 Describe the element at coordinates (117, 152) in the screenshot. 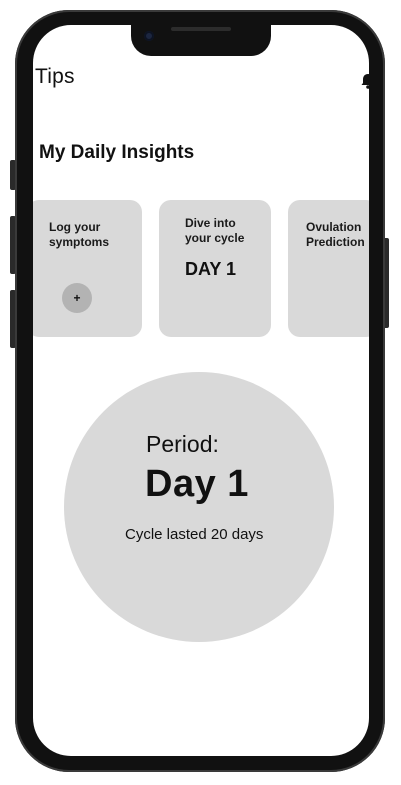

I see `section-title-daily-insights: My Daily Insights` at that location.